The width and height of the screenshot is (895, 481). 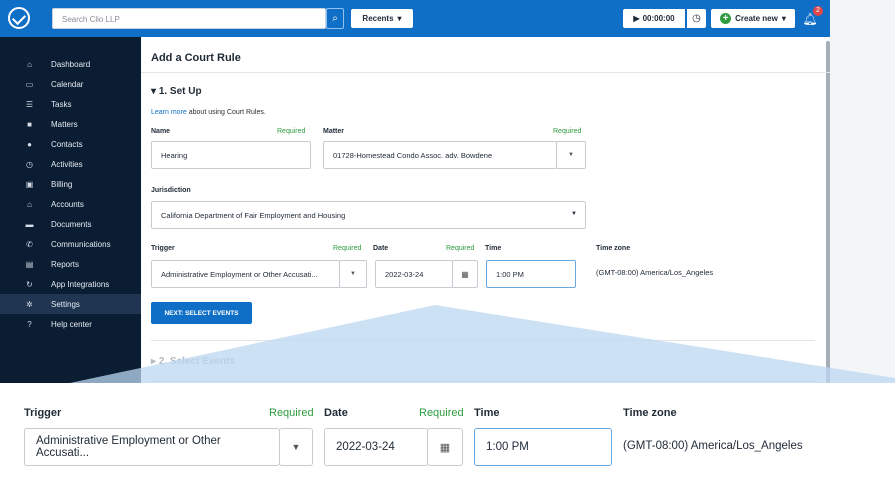 What do you see at coordinates (378, 18) in the screenshot?
I see `recents-label: Recents` at bounding box center [378, 18].